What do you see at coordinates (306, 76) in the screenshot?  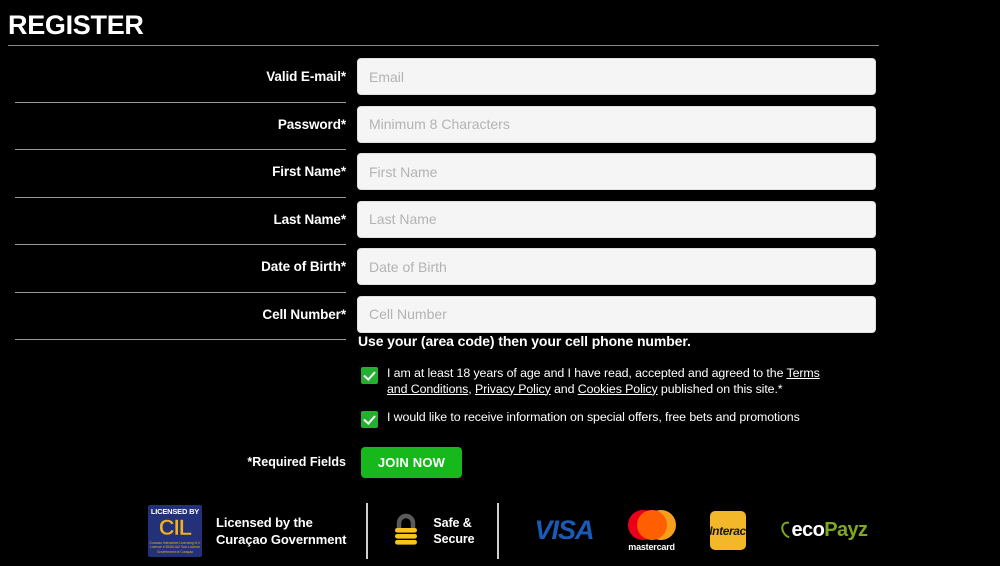 I see `label-email: Valid E-mail*` at bounding box center [306, 76].